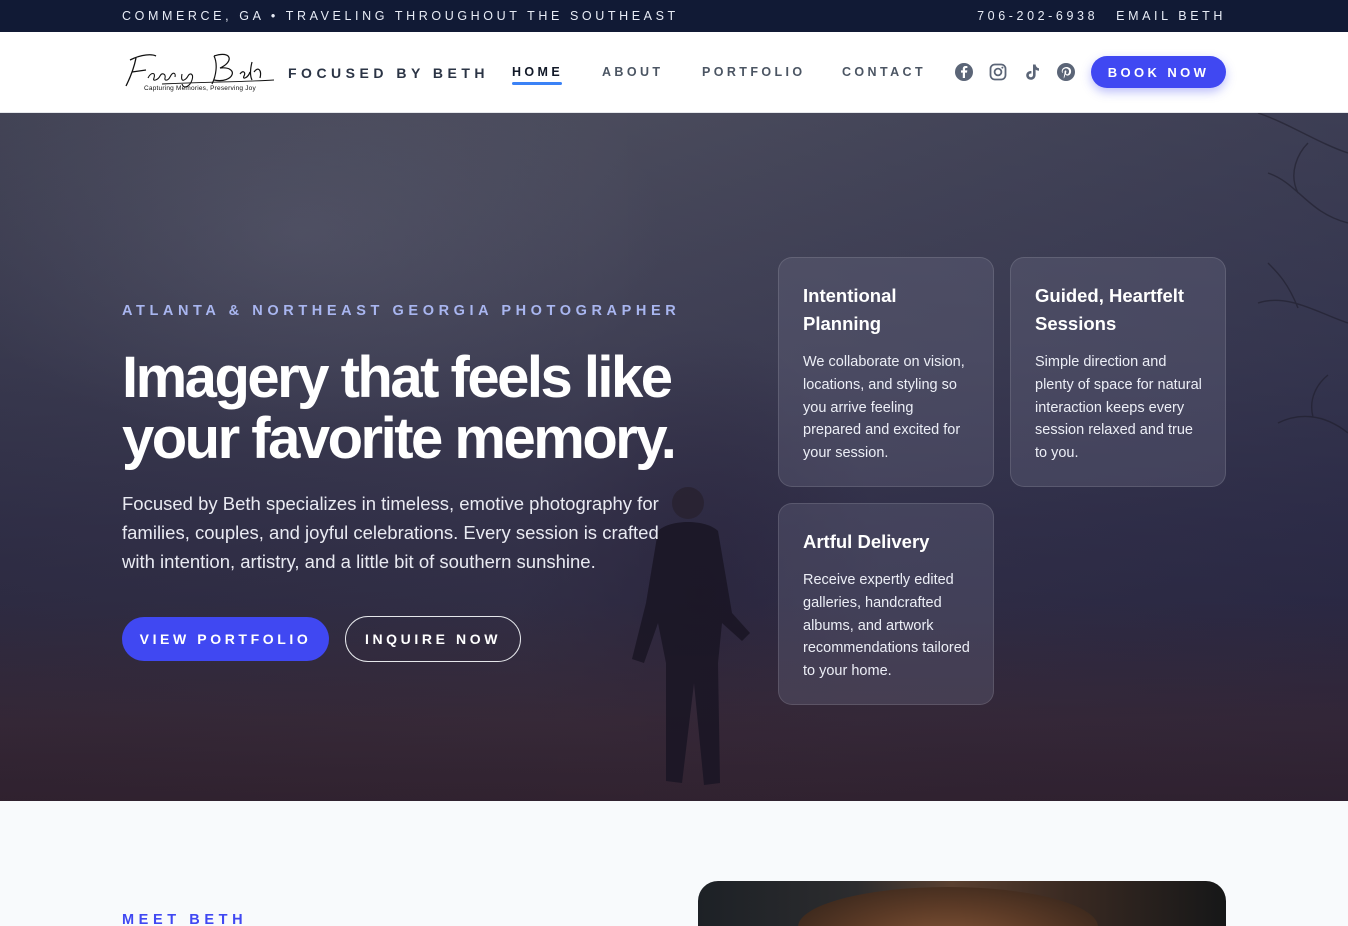  Describe the element at coordinates (389, 73) in the screenshot. I see `brand-name: FOCUSED BY BETH` at that location.